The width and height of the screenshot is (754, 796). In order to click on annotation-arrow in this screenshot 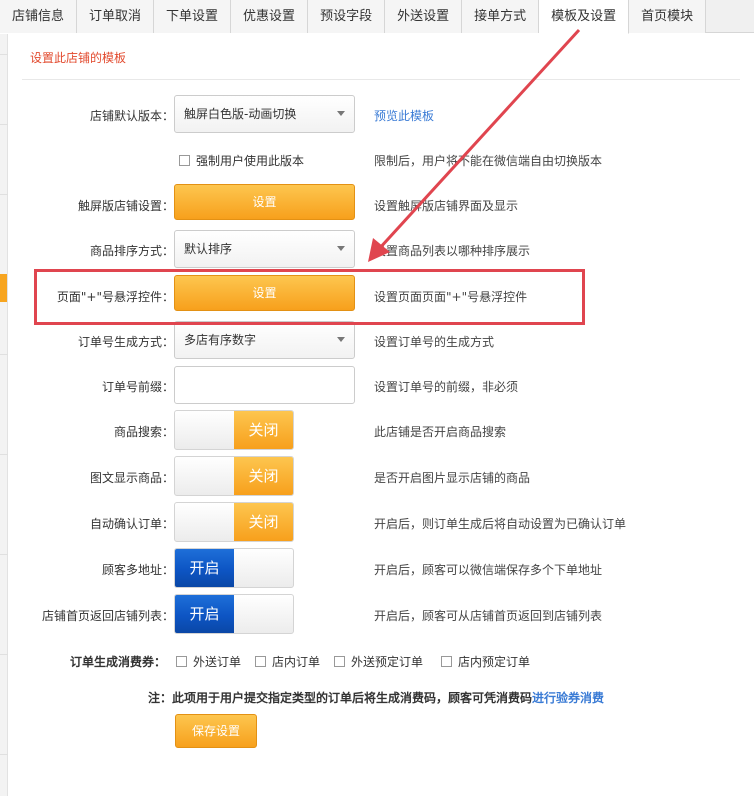, I will do `click(474, 145)`.